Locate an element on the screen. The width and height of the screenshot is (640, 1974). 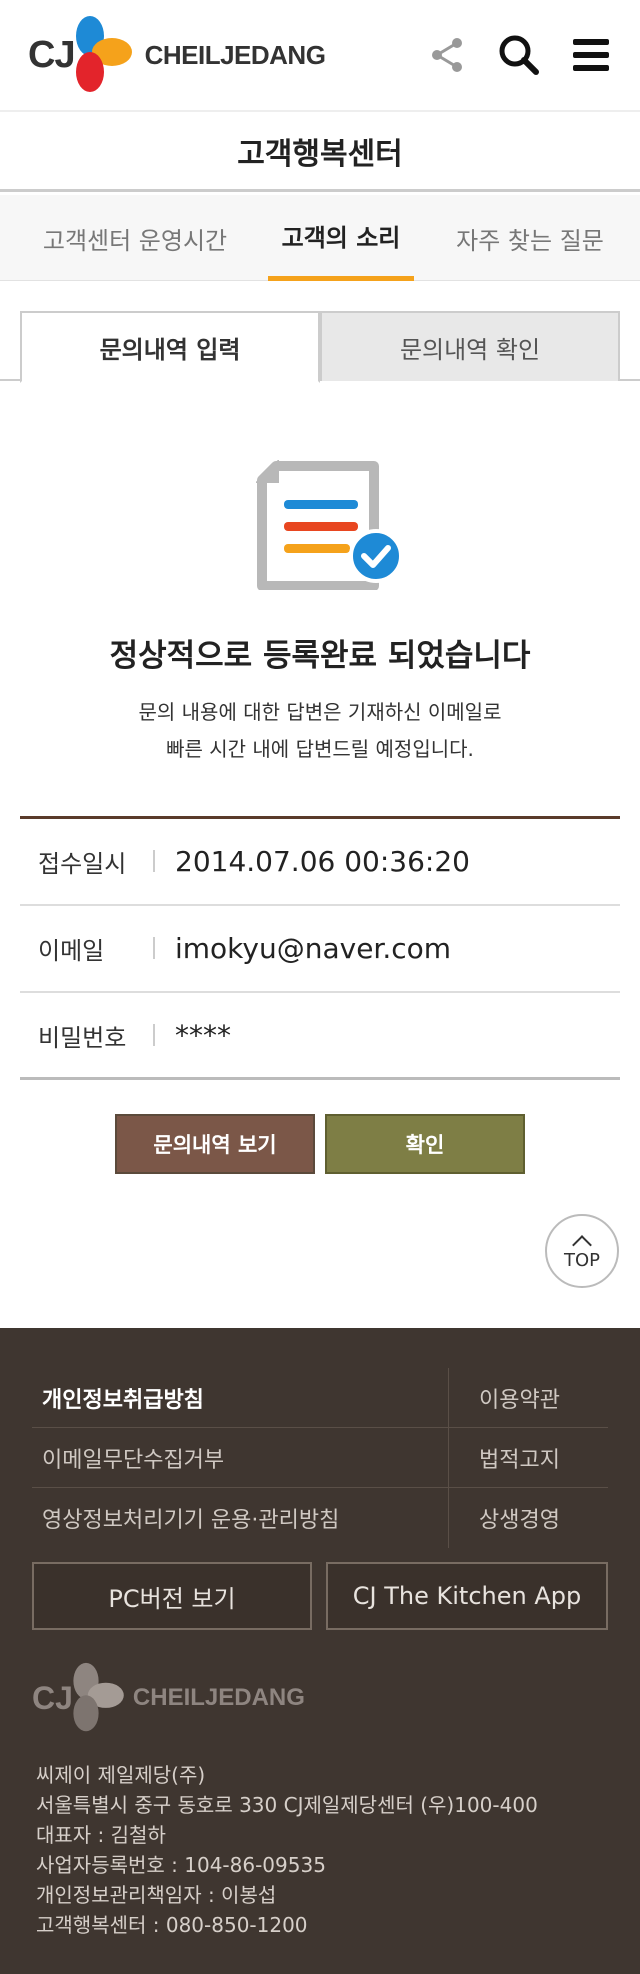
document-check-icon is located at coordinates (329, 525).